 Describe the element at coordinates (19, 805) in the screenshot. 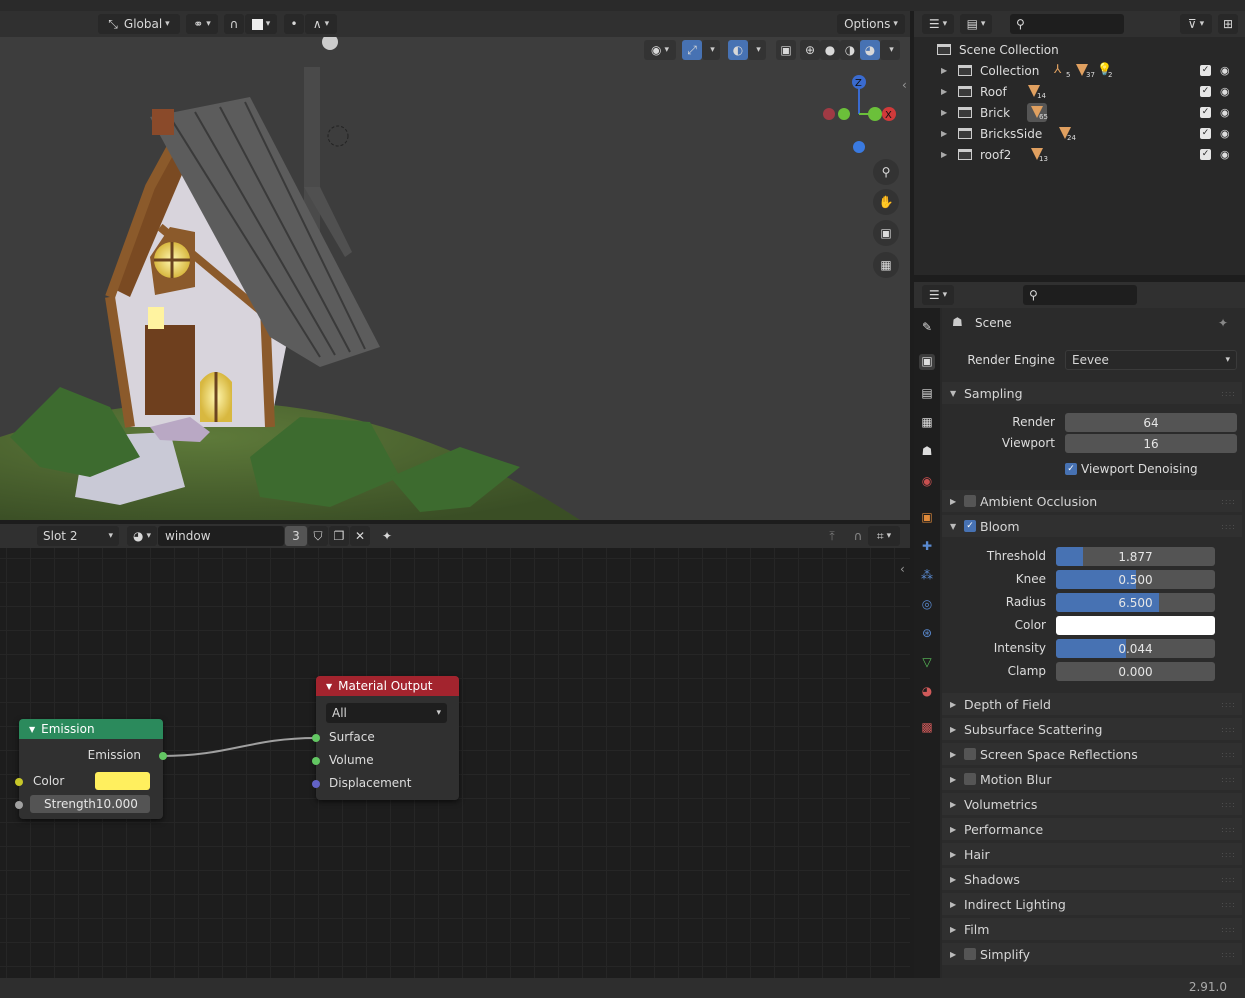

I see `strength-input-socket` at that location.